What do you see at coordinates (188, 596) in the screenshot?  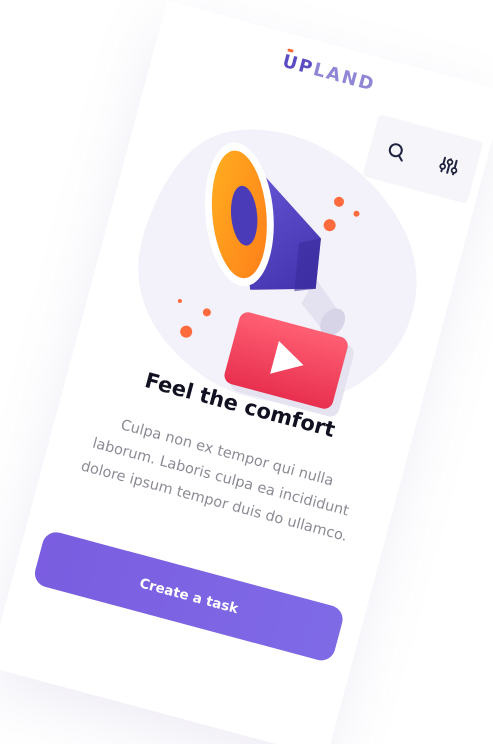 I see `create-task-button: Create a task` at bounding box center [188, 596].